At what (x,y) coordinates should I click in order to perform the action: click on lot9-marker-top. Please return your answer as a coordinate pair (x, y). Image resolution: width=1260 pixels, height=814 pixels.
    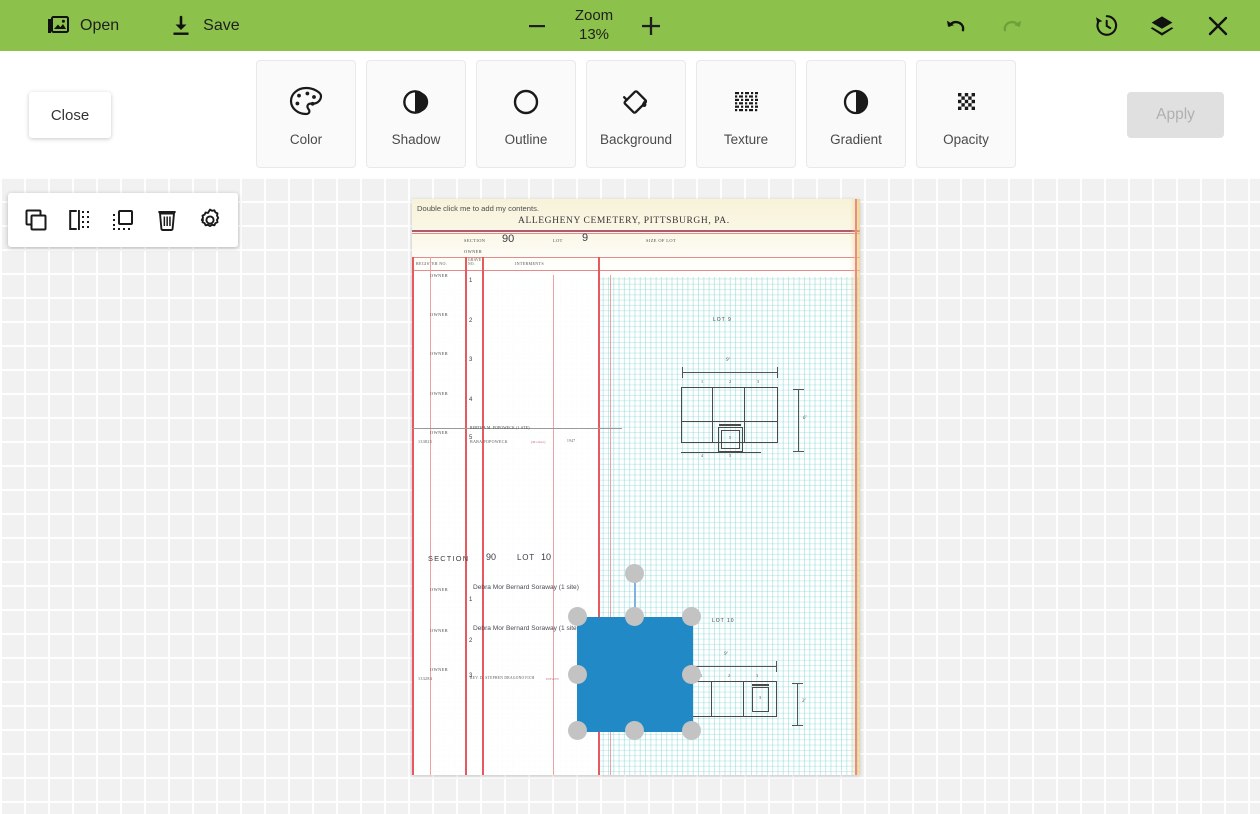
    Looking at the image, I should click on (730, 425).